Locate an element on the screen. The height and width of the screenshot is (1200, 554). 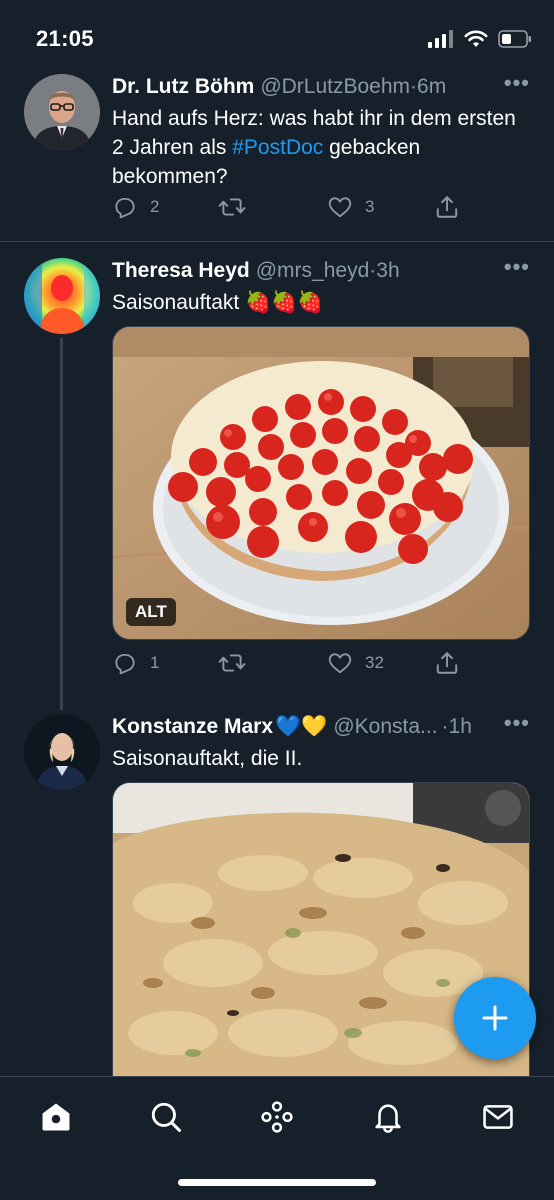
nav-home is located at coordinates (56, 1117).